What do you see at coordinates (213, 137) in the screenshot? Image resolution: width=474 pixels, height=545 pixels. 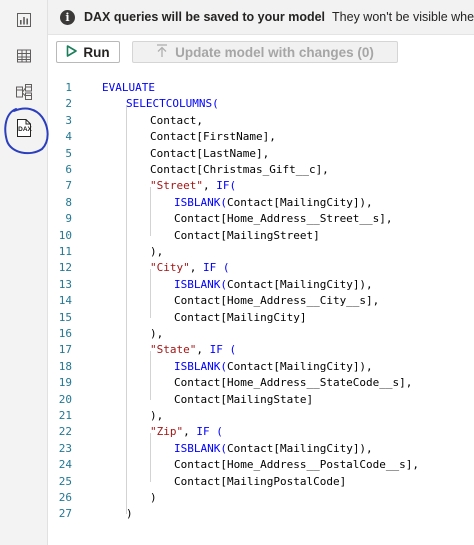 I see `code-text: Contact[FirstName],` at bounding box center [213, 137].